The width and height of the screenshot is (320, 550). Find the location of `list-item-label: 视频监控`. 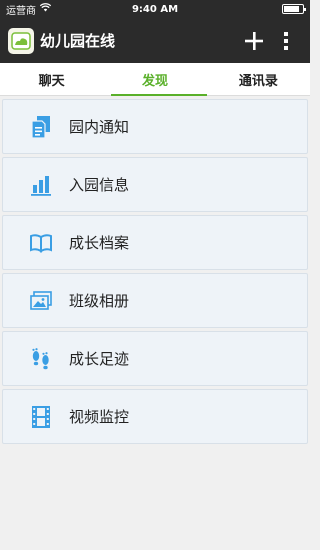

list-item-label: 视频监控 is located at coordinates (99, 417).